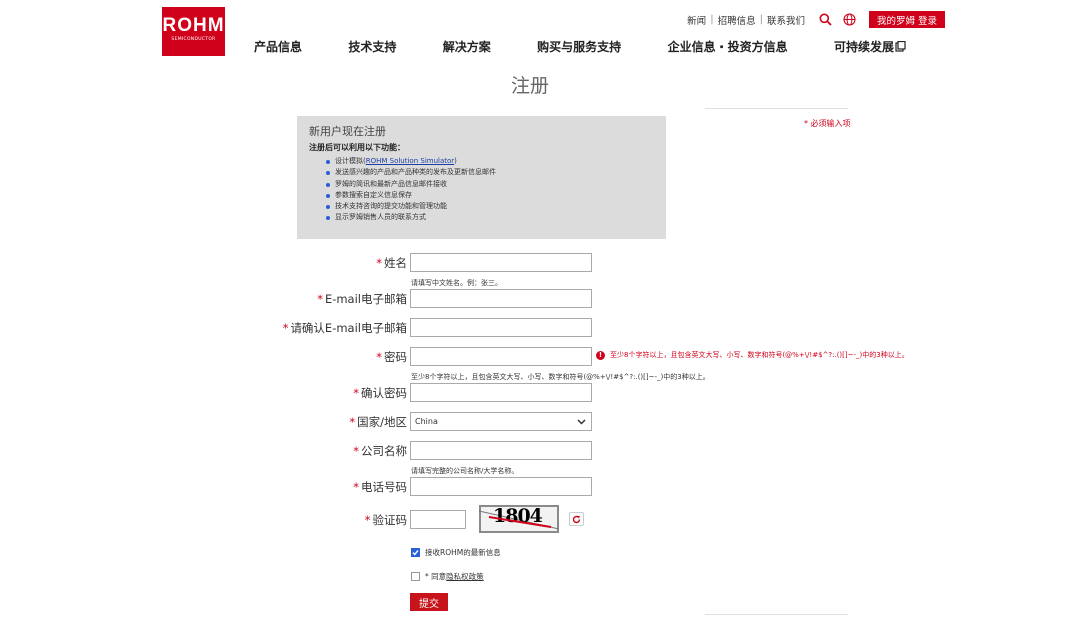 Image resolution: width=1080 pixels, height=624 pixels. I want to click on nav-item-purchase: 购买与服务支持, so click(579, 46).